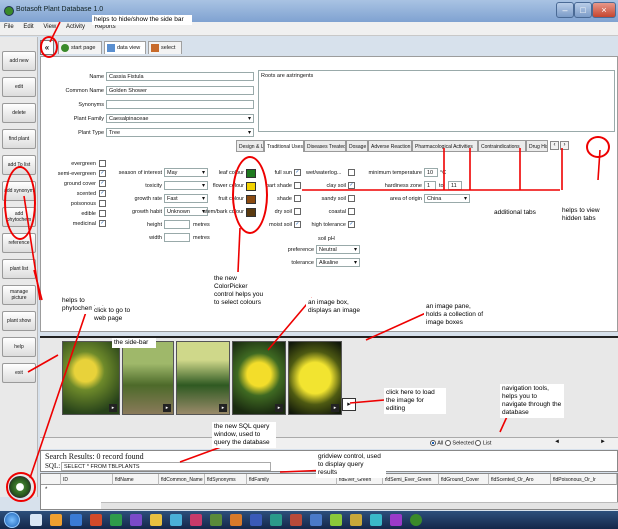 This screenshot has width=618, height=529. Describe the element at coordinates (415, 401) in the screenshot. I see `annotation-load-image: click here to load the image for editing` at that location.